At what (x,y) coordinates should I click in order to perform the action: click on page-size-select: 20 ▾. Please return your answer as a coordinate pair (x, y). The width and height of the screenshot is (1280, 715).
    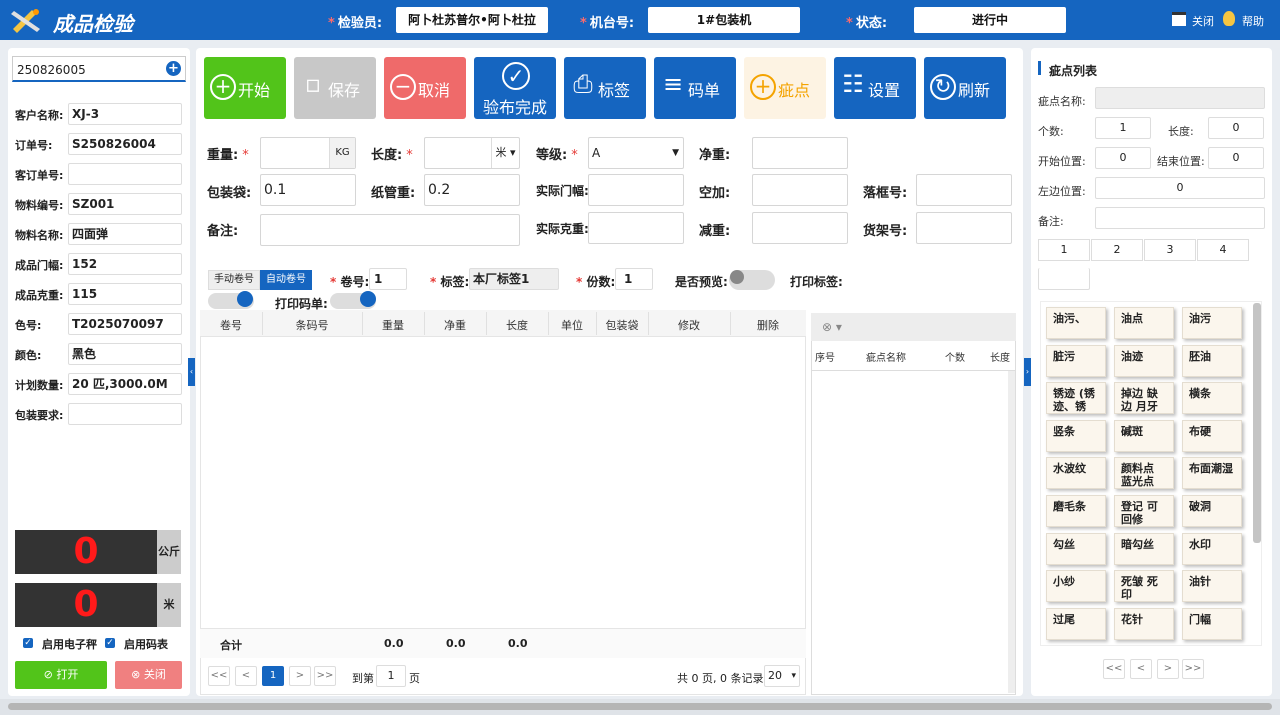
    Looking at the image, I should click on (782, 676).